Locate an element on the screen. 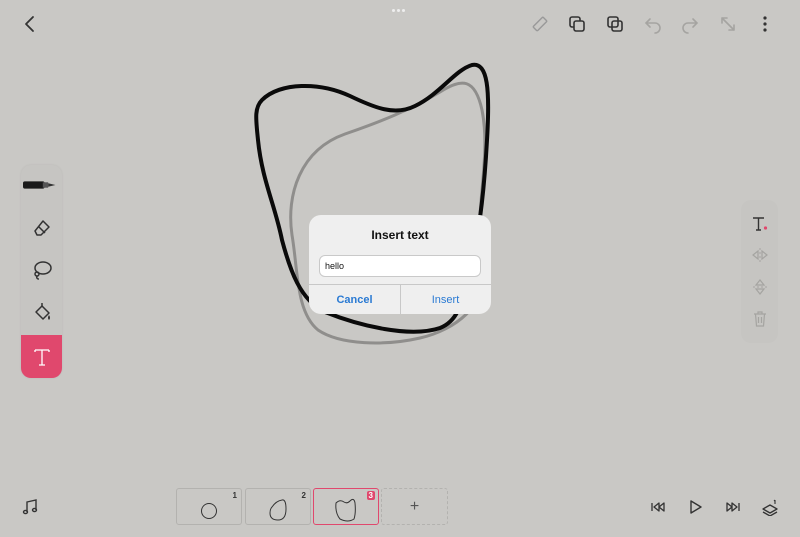 This screenshot has height=537, width=800. music-icon is located at coordinates (30, 507).